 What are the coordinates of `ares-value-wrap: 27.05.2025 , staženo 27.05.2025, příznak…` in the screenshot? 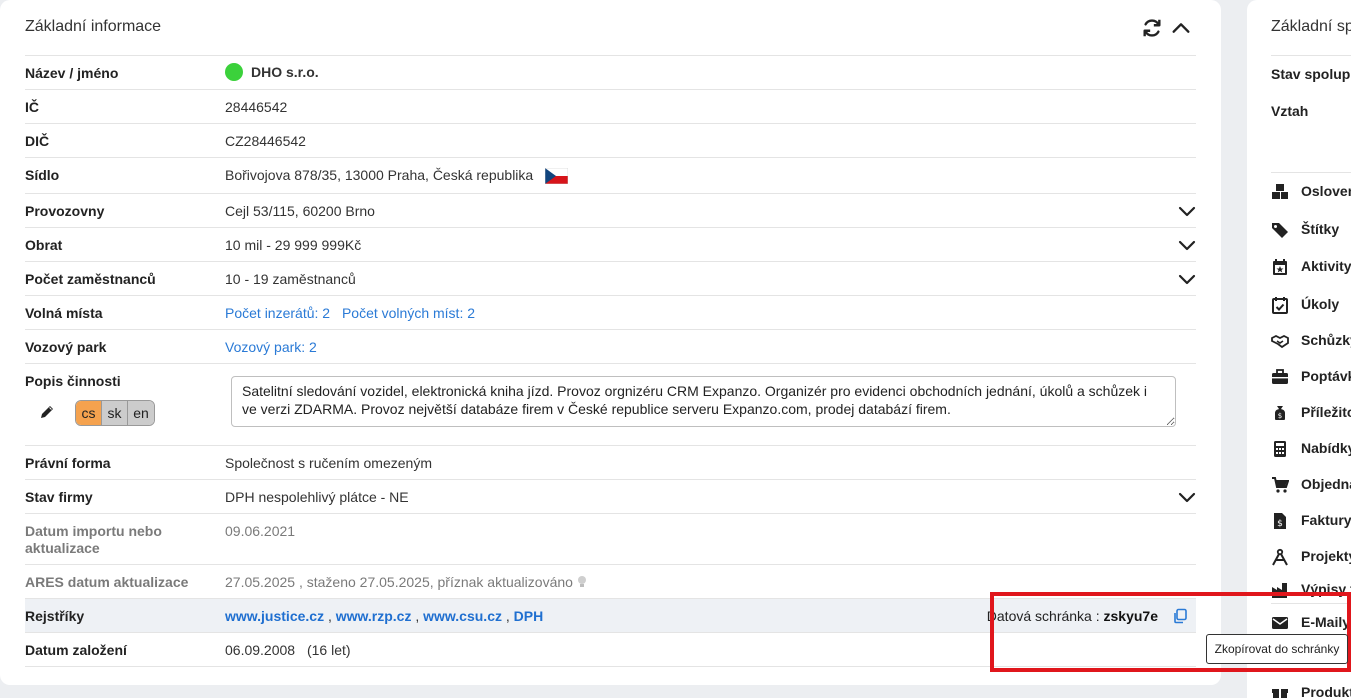 It's located at (406, 582).